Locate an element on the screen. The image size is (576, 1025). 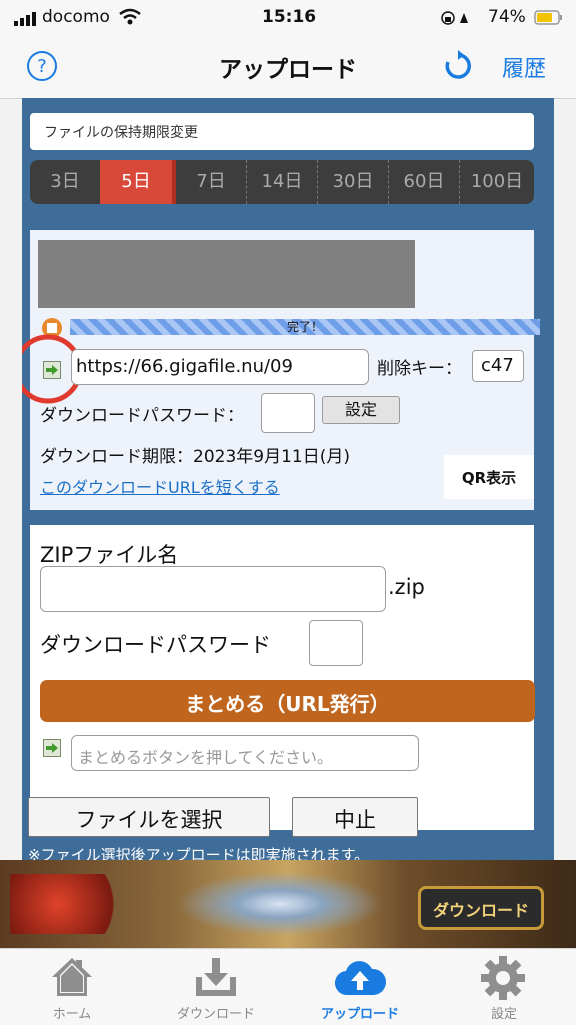
retention-option-7: 7日 is located at coordinates (211, 182).